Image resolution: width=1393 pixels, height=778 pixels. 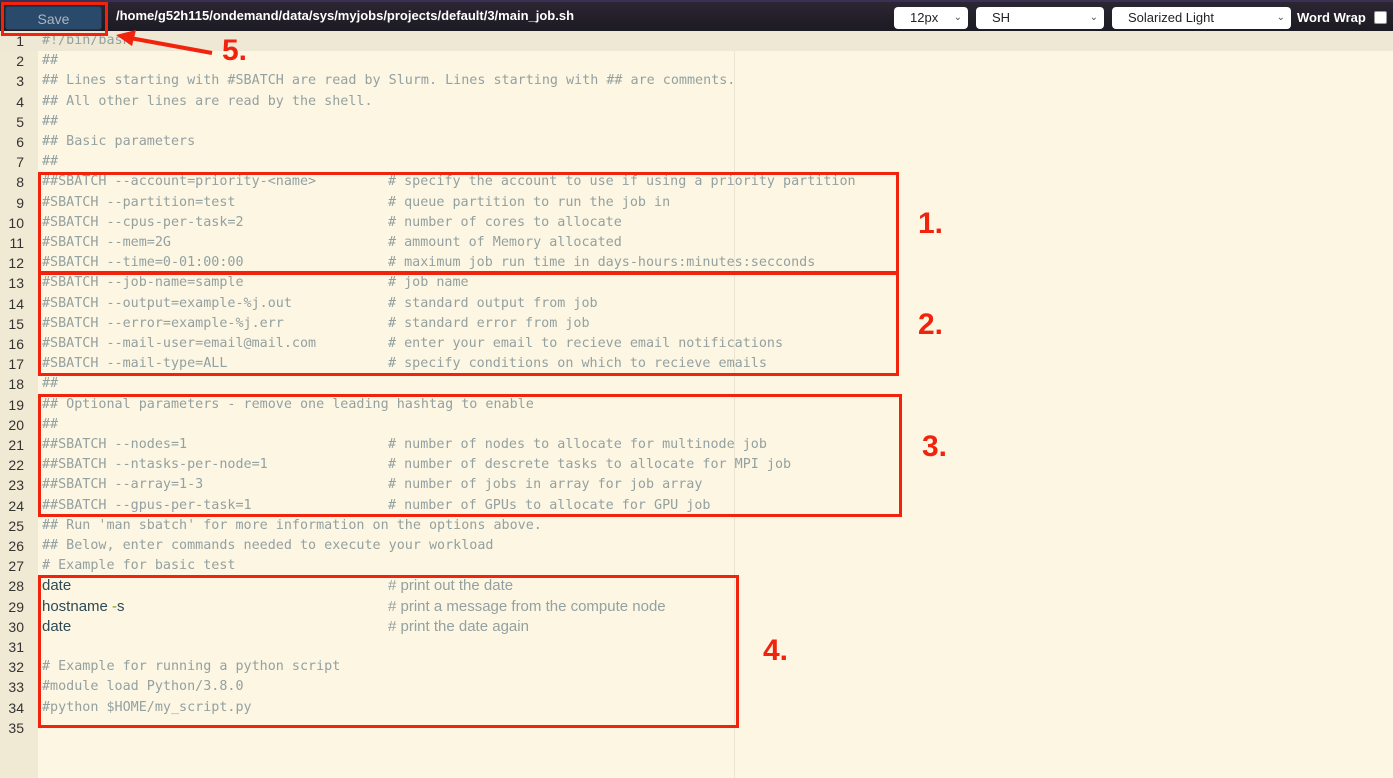 What do you see at coordinates (16, 606) in the screenshot?
I see `line-number: 29` at bounding box center [16, 606].